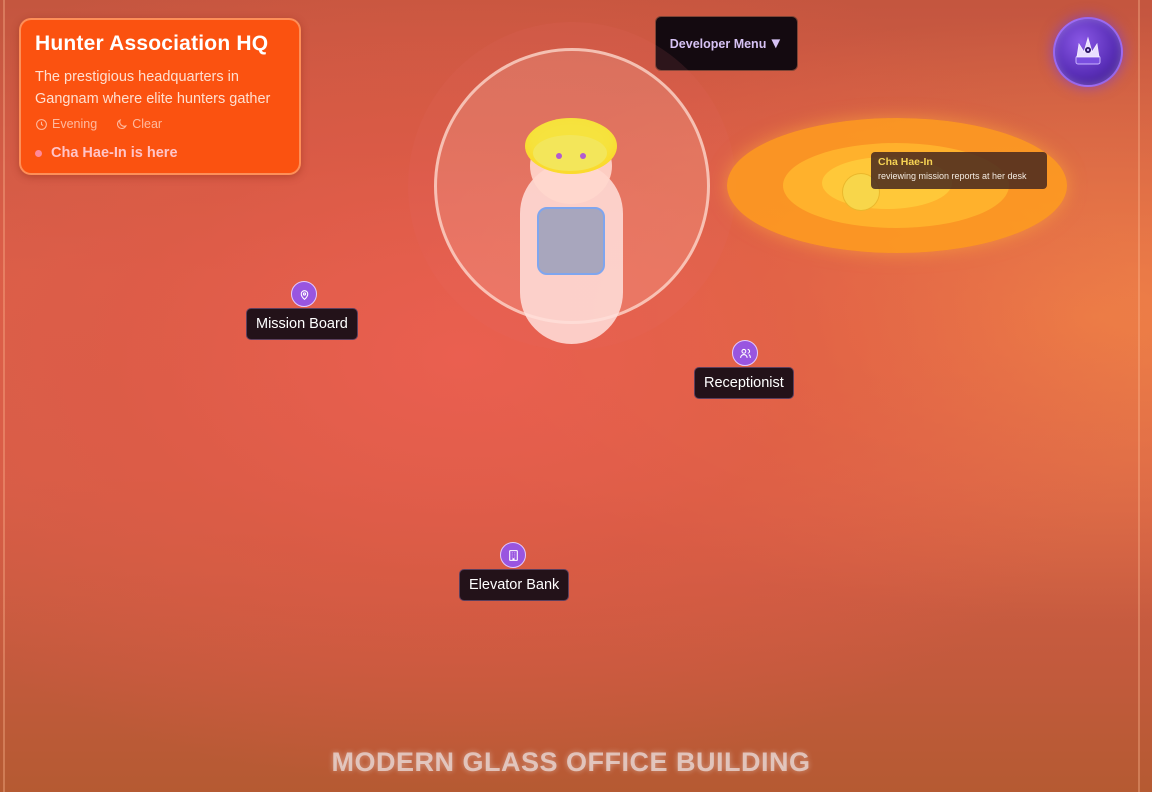 This screenshot has height=792, width=1152. I want to click on location-meta: Evening Clear, so click(160, 124).